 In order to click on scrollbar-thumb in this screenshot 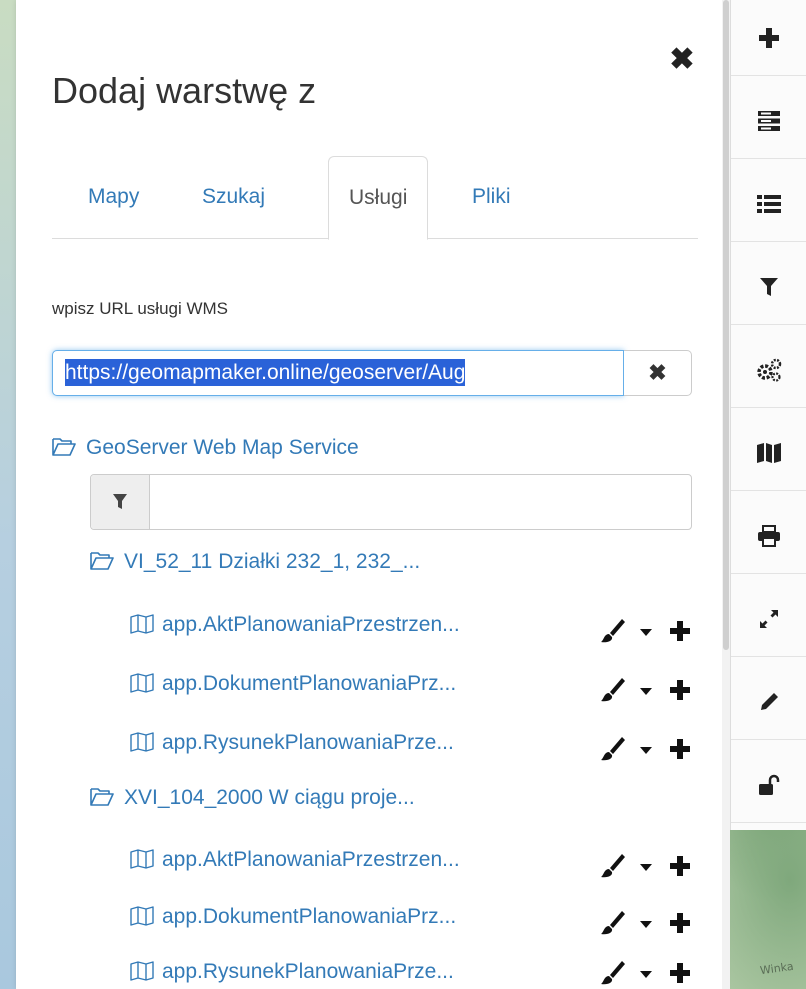, I will do `click(726, 325)`.